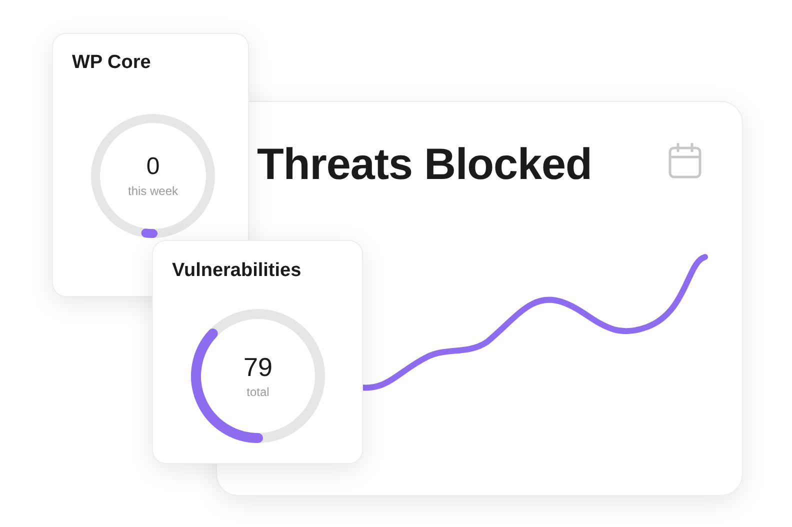  I want to click on card-title: Threats Blocked, so click(424, 165).